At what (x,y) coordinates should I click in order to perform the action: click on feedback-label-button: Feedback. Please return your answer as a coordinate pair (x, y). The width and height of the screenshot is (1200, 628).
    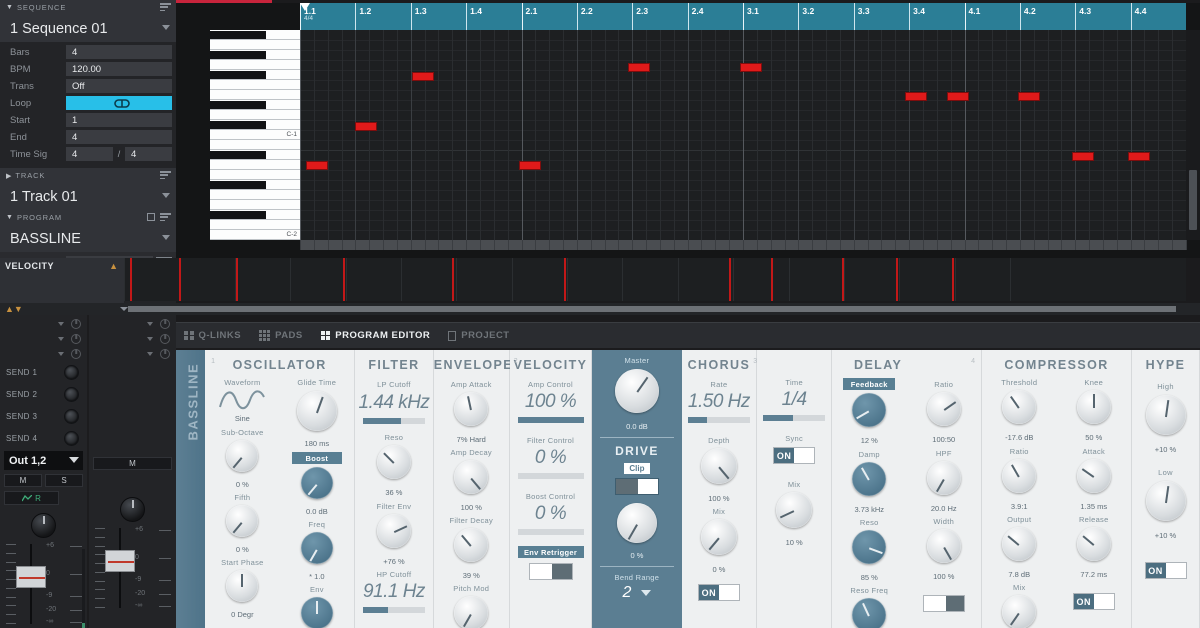
    Looking at the image, I should click on (869, 384).